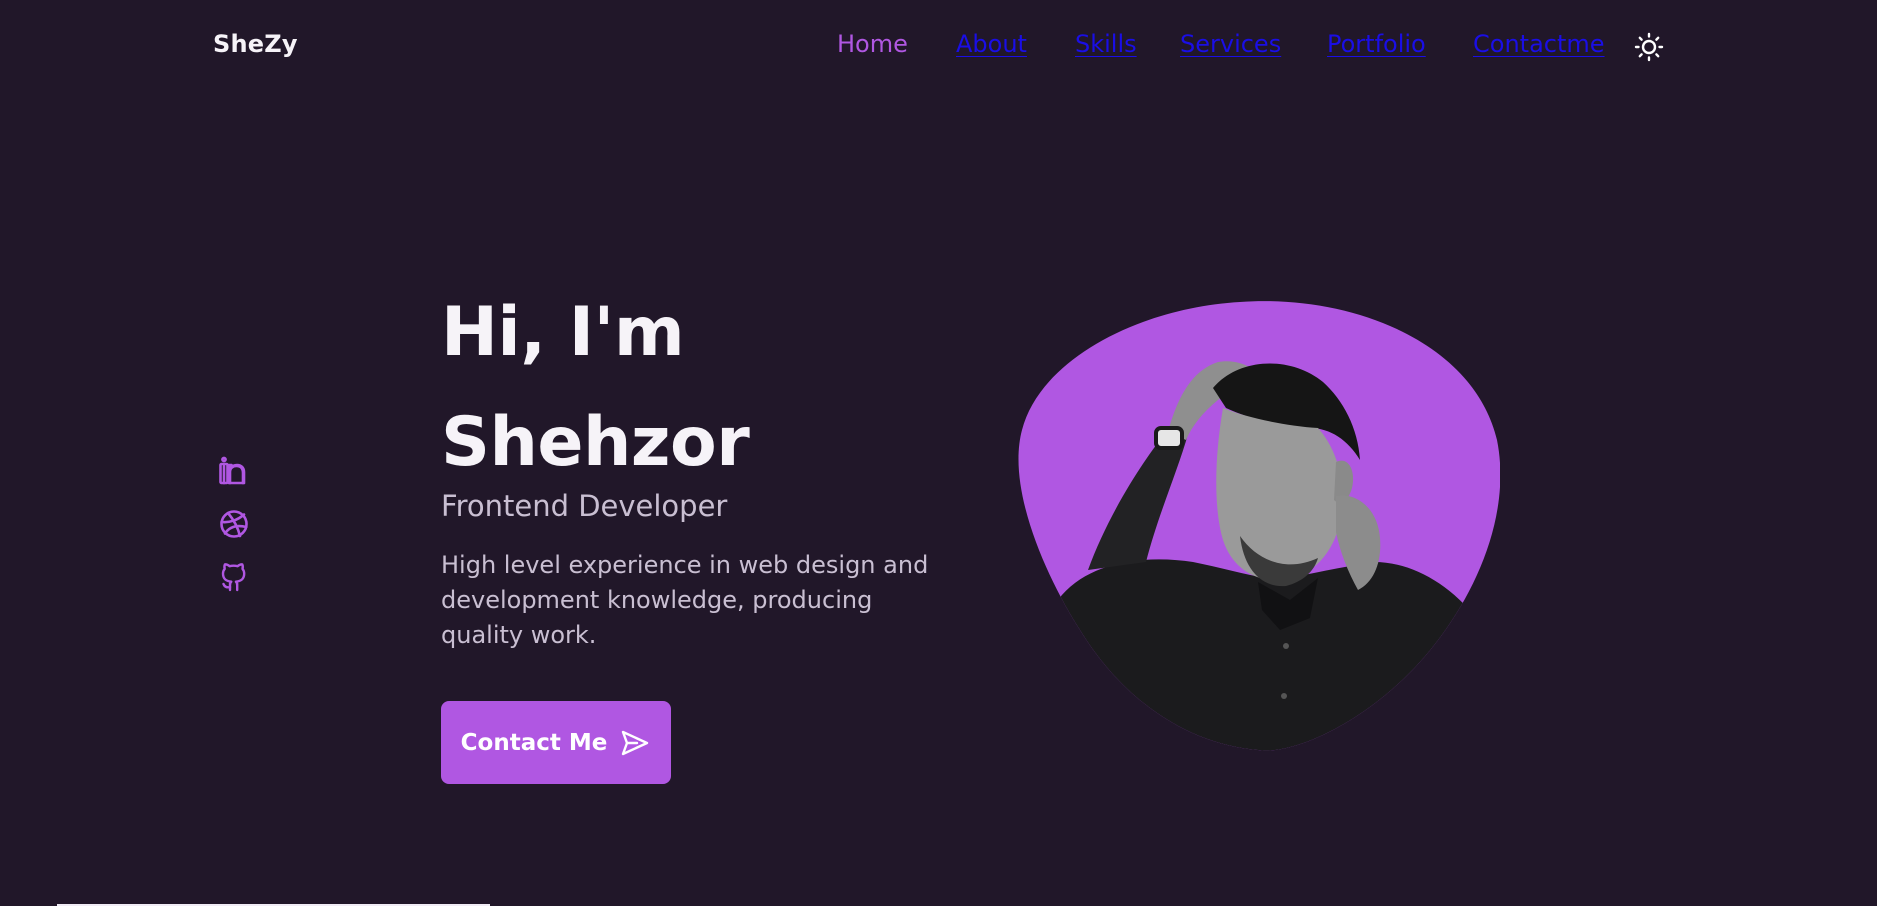  What do you see at coordinates (991, 44) in the screenshot?
I see `nav-link-about: About` at bounding box center [991, 44].